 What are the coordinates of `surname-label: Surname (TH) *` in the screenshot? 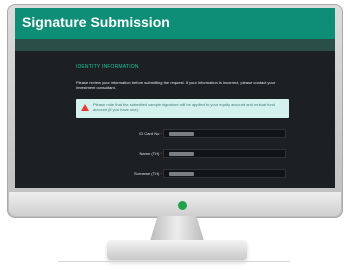 It's located at (136, 173).